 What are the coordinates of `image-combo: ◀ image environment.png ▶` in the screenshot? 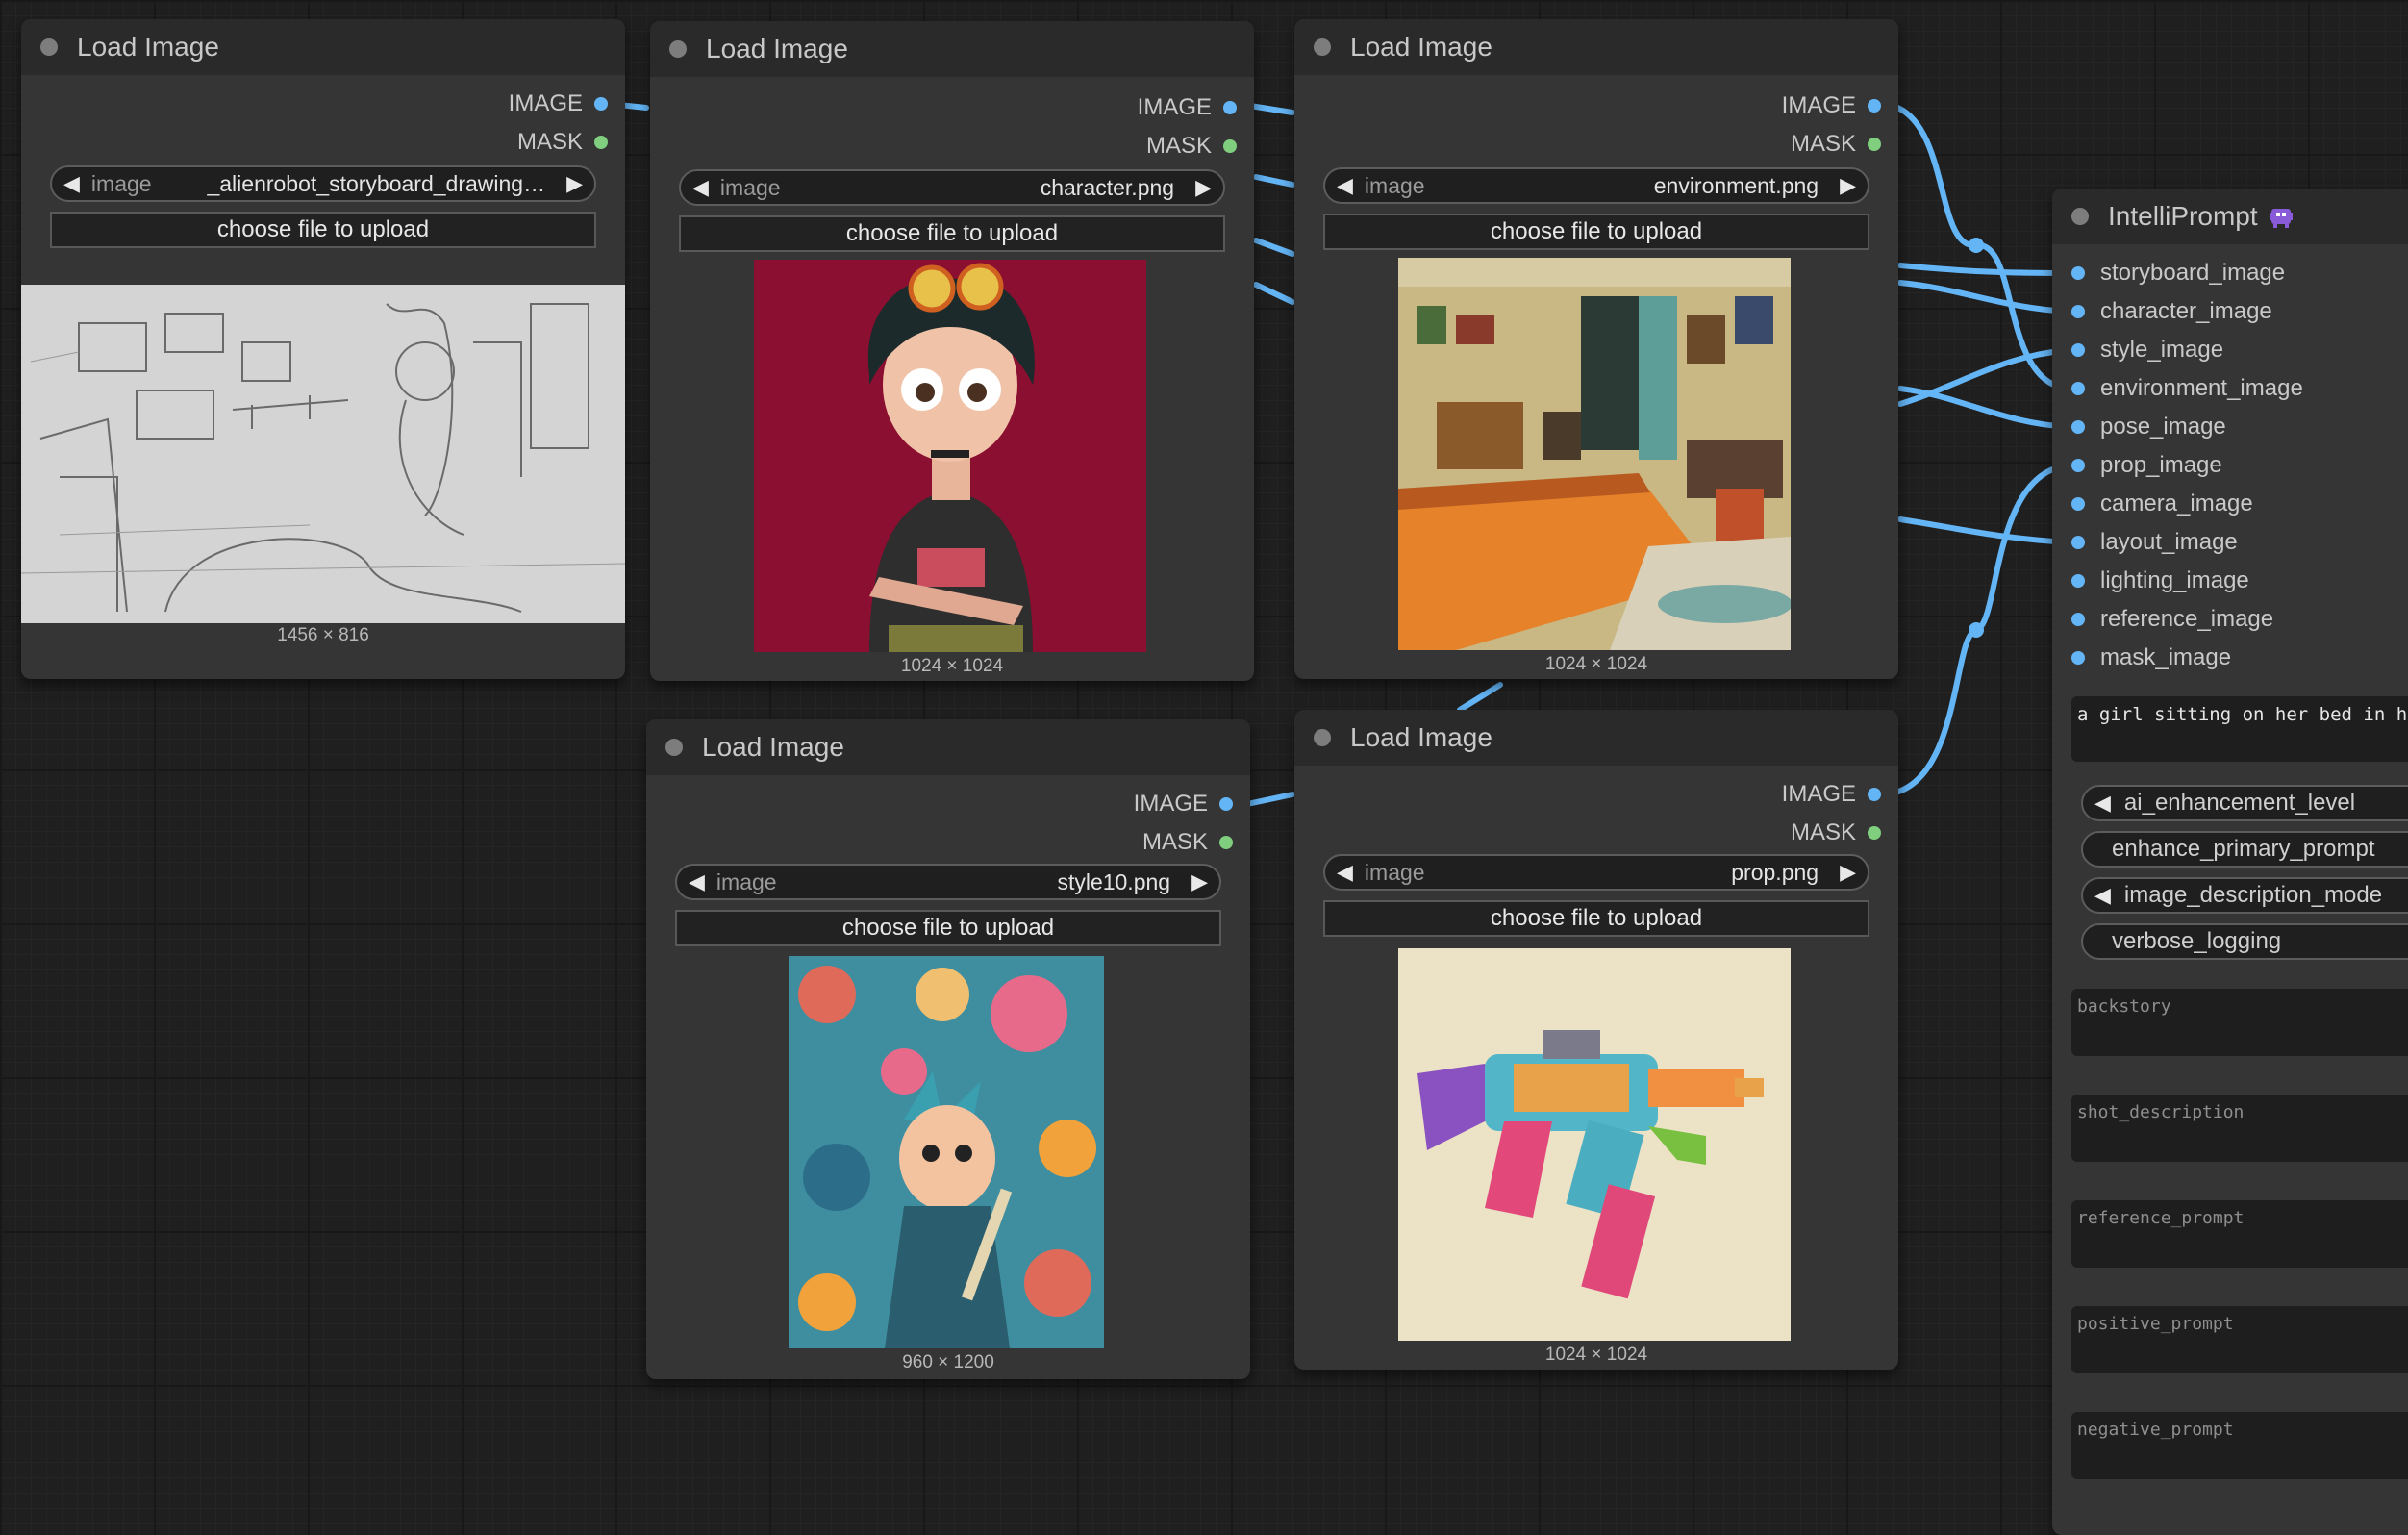 It's located at (1596, 185).